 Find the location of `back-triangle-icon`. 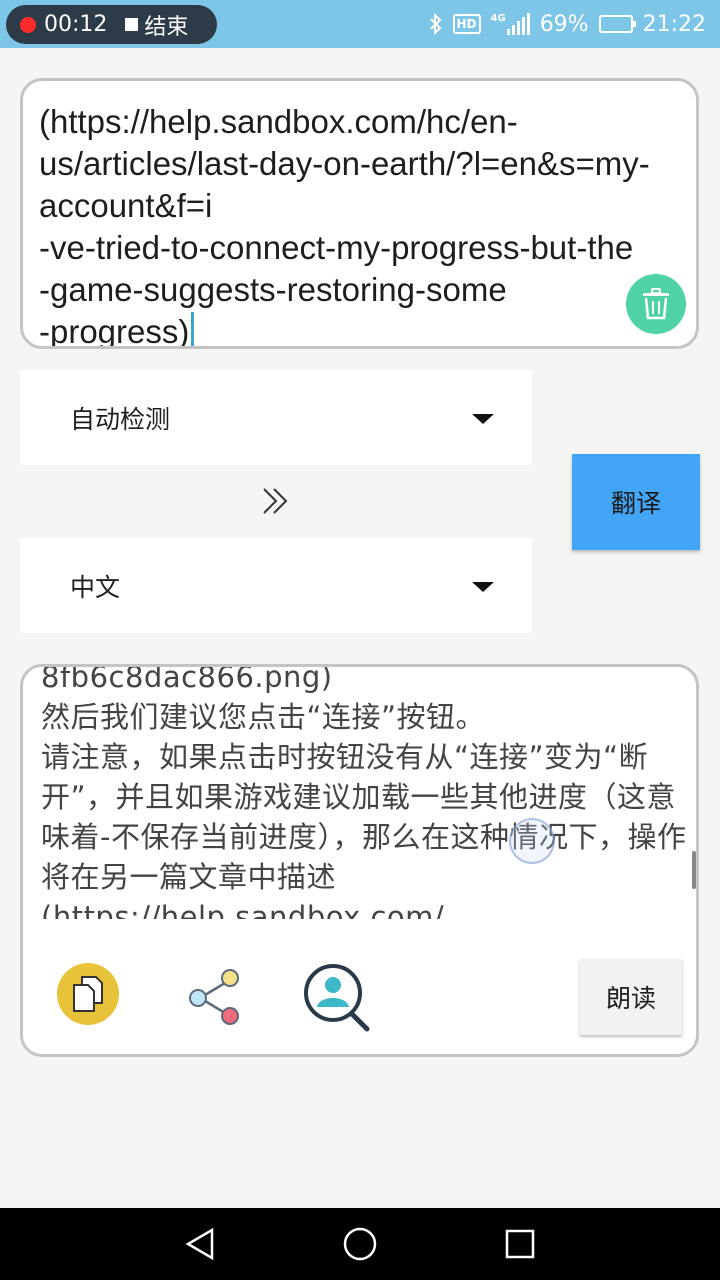

back-triangle-icon is located at coordinates (199, 1244).